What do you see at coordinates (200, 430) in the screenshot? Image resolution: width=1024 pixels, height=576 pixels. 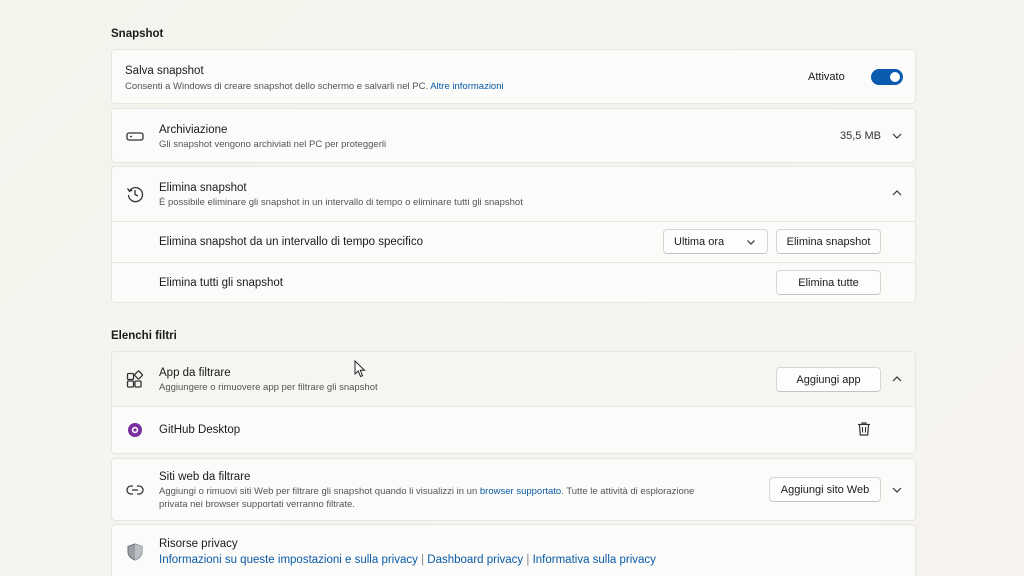 I see `app-name: GitHub Desktop` at bounding box center [200, 430].